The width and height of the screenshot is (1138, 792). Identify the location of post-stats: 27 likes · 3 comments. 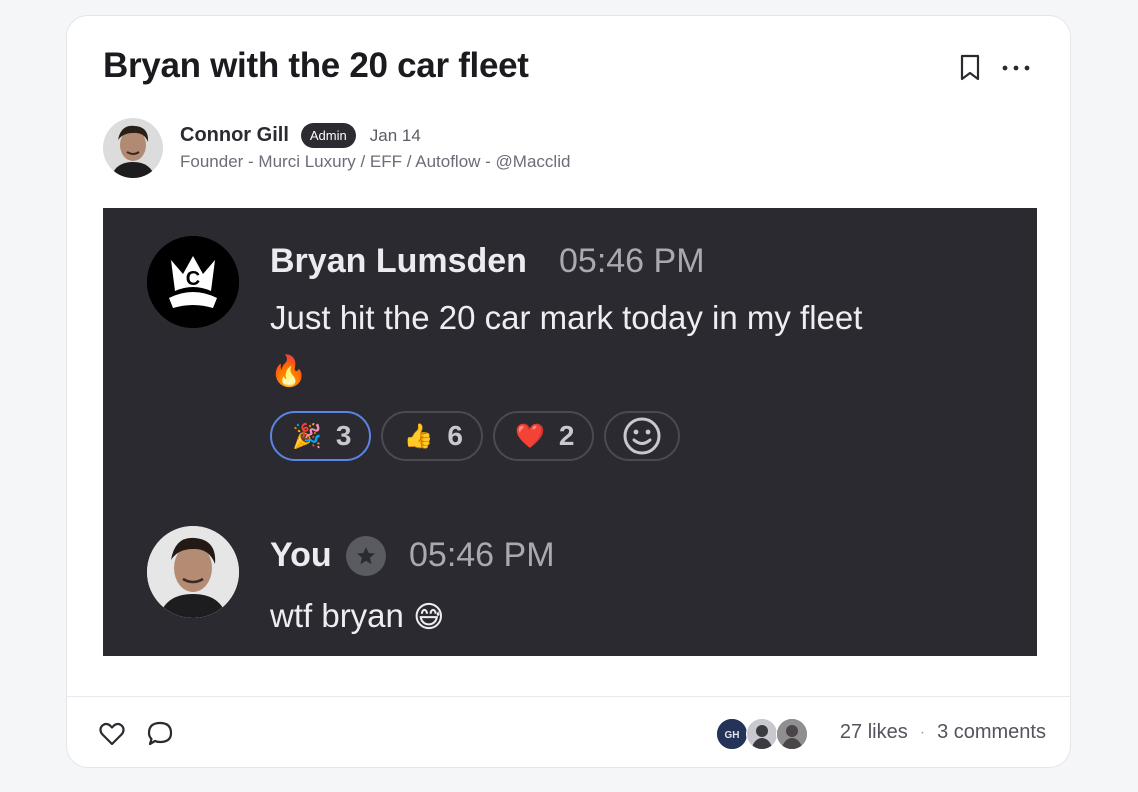
(943, 732).